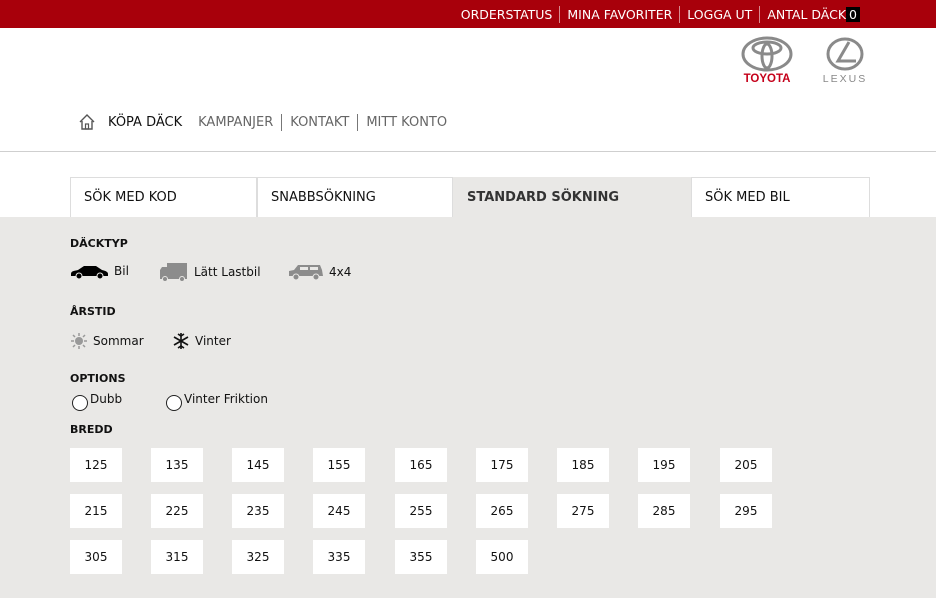  I want to click on van-icon, so click(173, 272).